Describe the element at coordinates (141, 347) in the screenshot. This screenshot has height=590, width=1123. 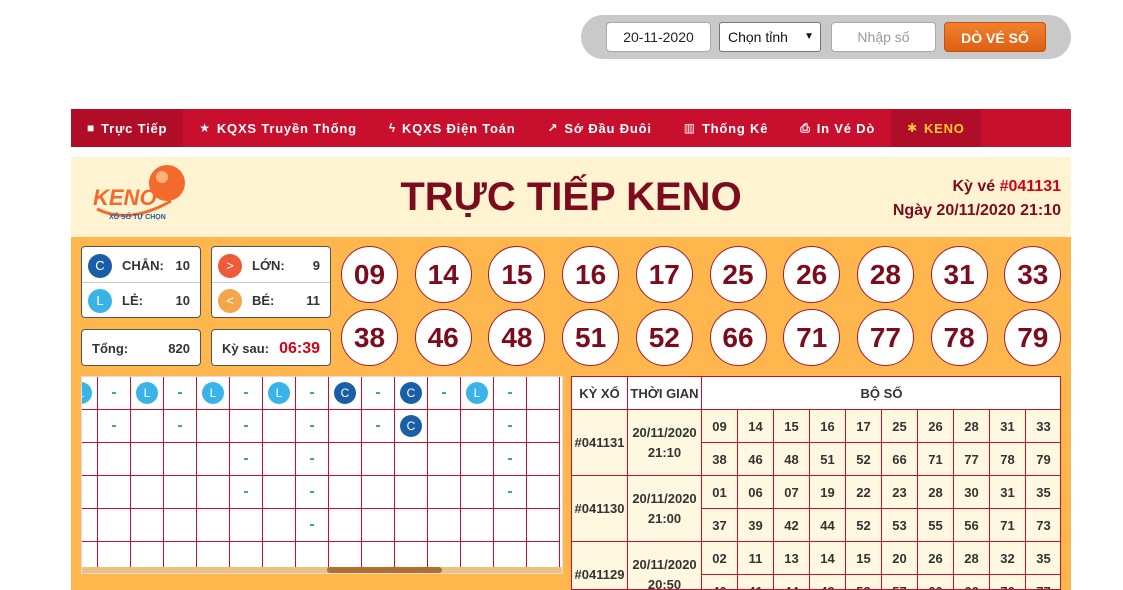
I see `total-box: Tổng: 820` at that location.